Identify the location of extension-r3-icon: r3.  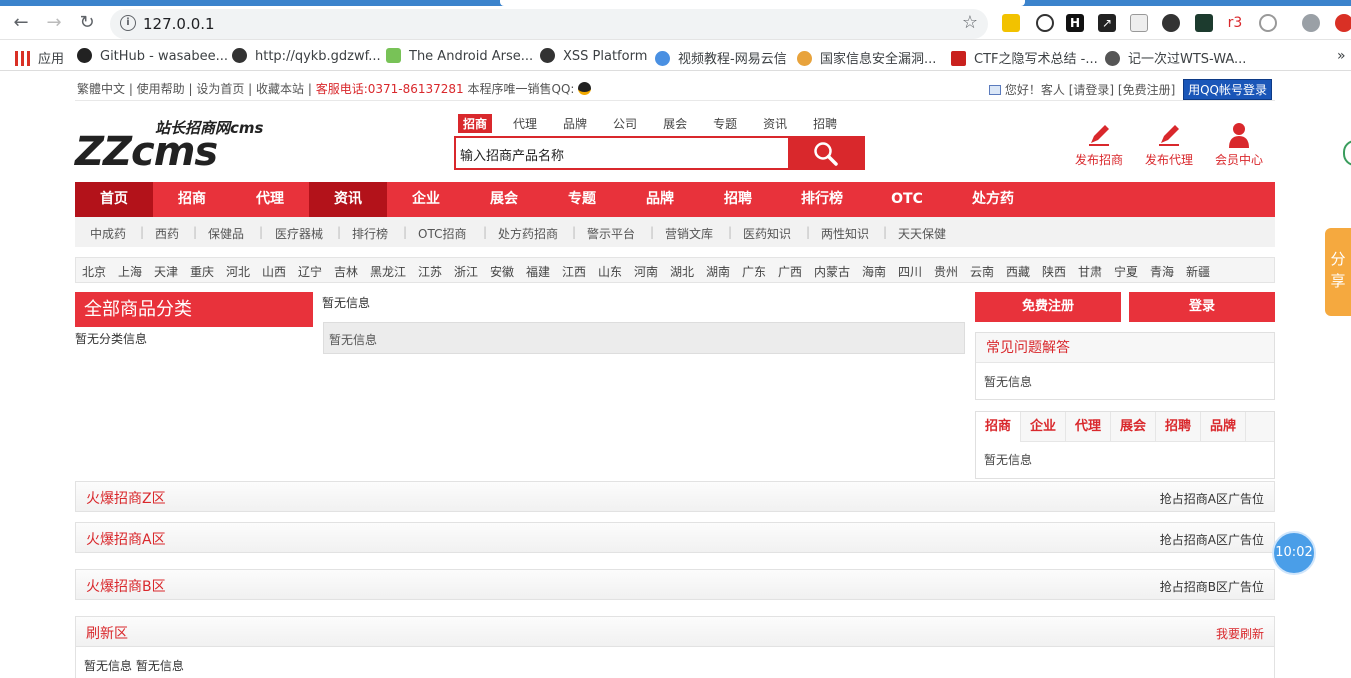
(1235, 23).